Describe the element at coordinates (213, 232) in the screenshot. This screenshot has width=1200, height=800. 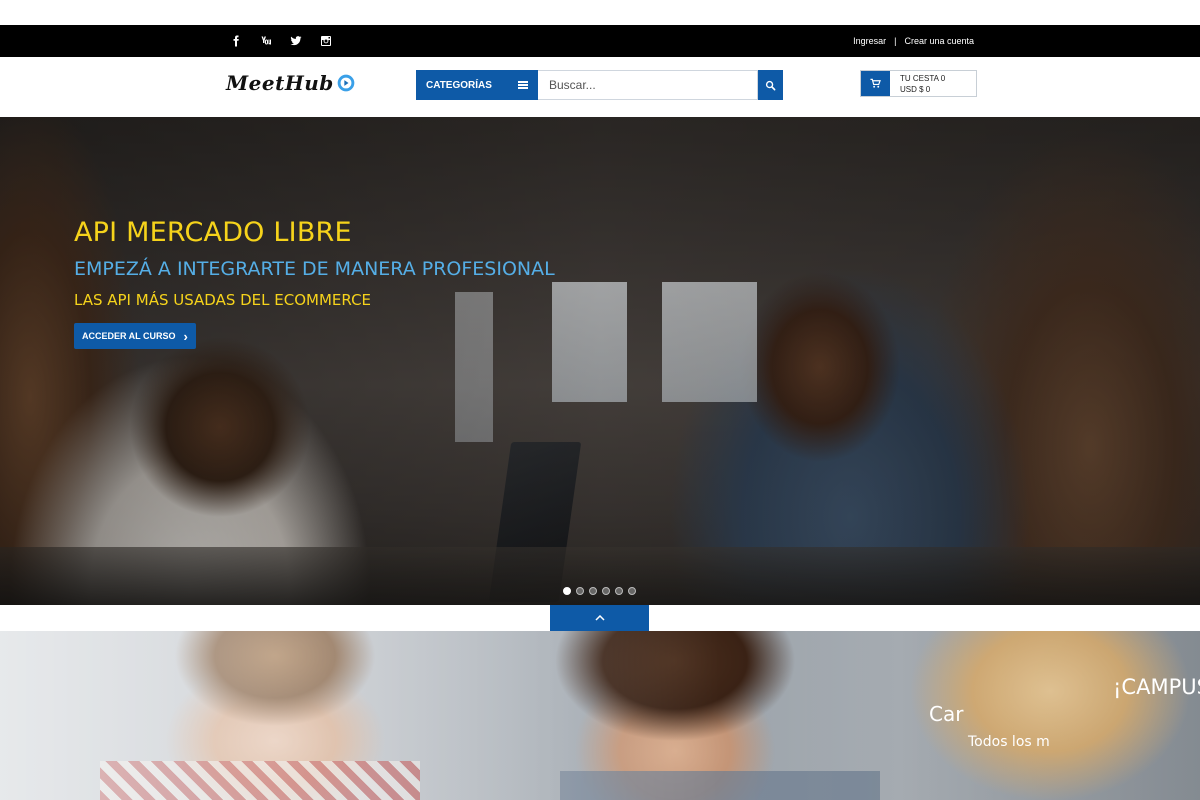
I see `hero-title: API MERCADO LIBRE` at that location.